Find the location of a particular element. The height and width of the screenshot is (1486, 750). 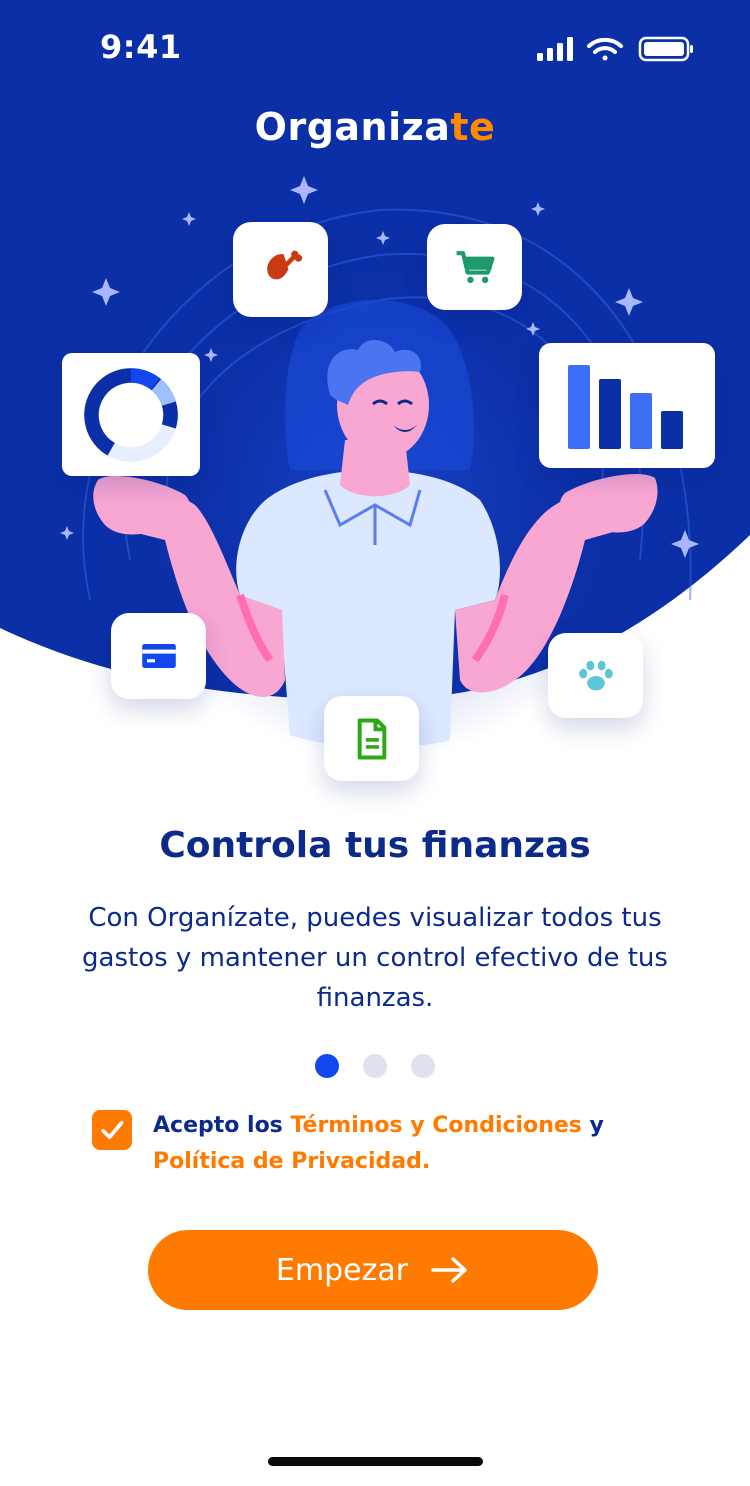

start-button-label: Empezar is located at coordinates (342, 1270).